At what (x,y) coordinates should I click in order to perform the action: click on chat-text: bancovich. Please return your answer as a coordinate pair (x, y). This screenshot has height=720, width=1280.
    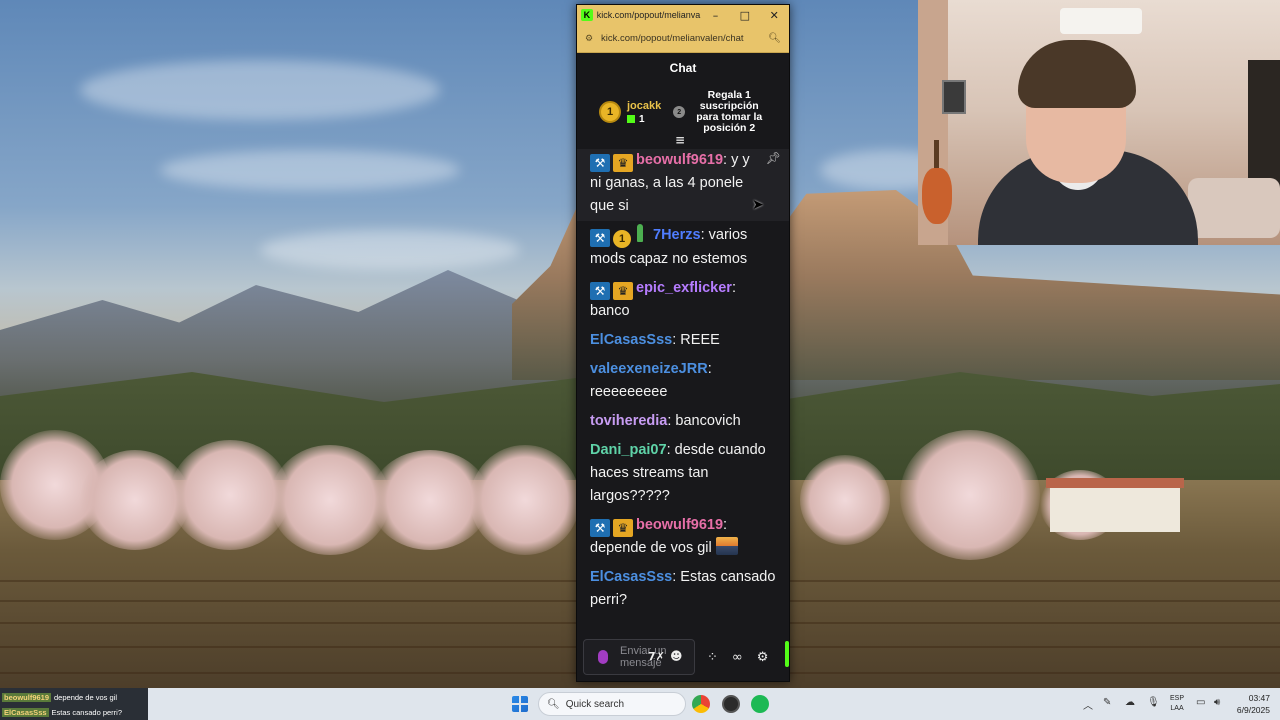
    Looking at the image, I should click on (708, 421).